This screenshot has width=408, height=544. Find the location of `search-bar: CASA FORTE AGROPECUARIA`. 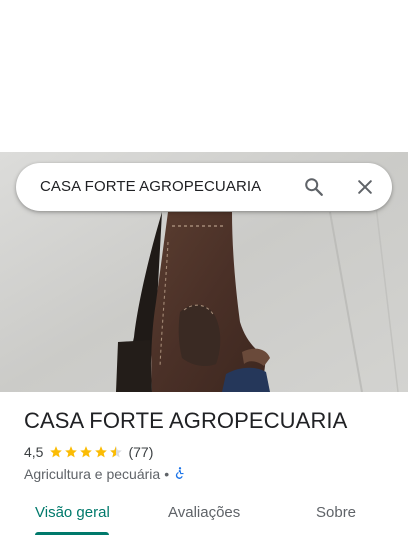

search-bar: CASA FORTE AGROPECUARIA is located at coordinates (204, 187).